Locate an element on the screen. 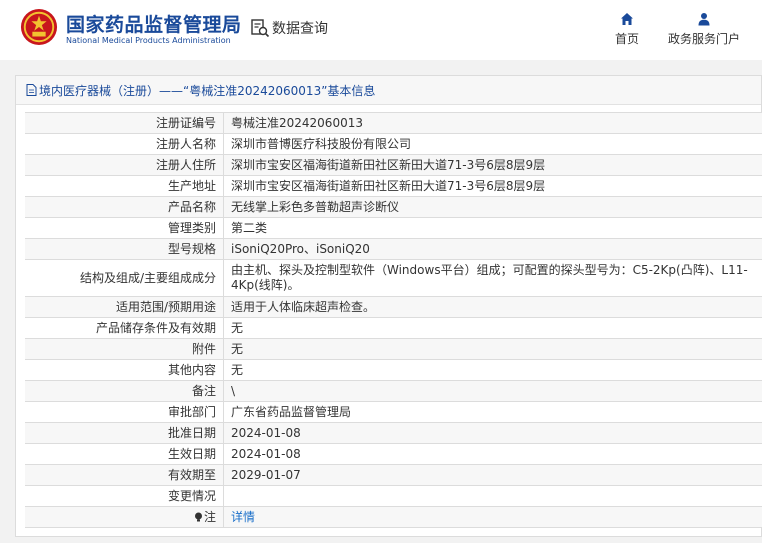 This screenshot has height=543, width=762. note-row: 注 详情 is located at coordinates (393, 517).